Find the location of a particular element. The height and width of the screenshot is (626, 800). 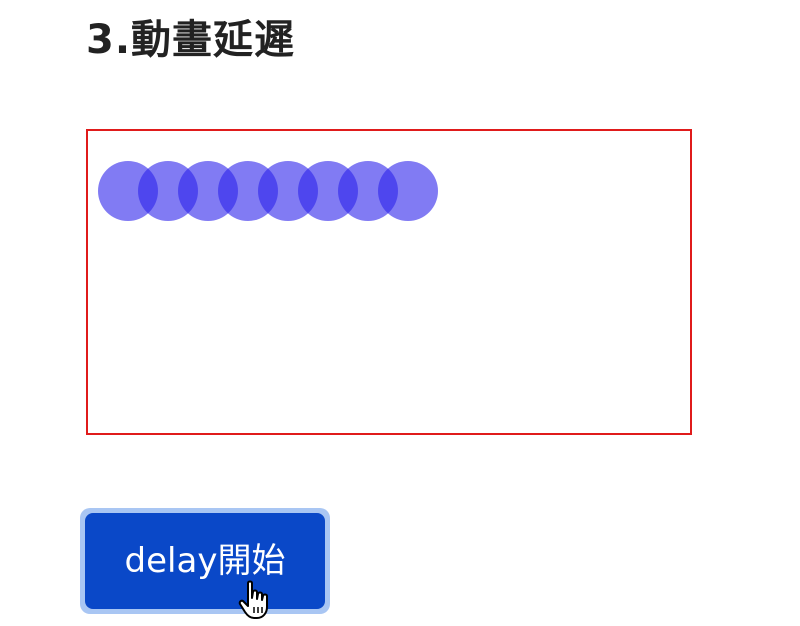

start-button-focus-ring: delay開始 is located at coordinates (205, 561).